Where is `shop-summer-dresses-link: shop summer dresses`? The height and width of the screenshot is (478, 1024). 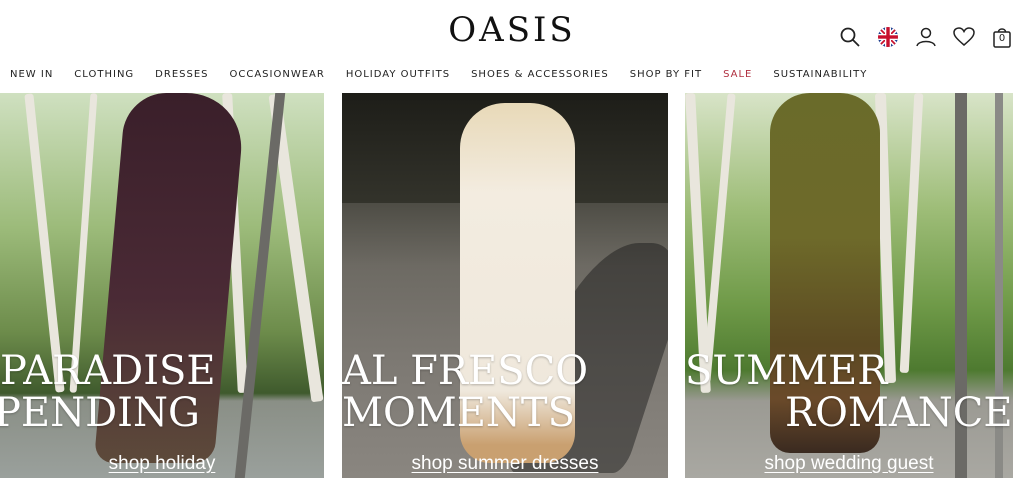 shop-summer-dresses-link: shop summer dresses is located at coordinates (505, 464).